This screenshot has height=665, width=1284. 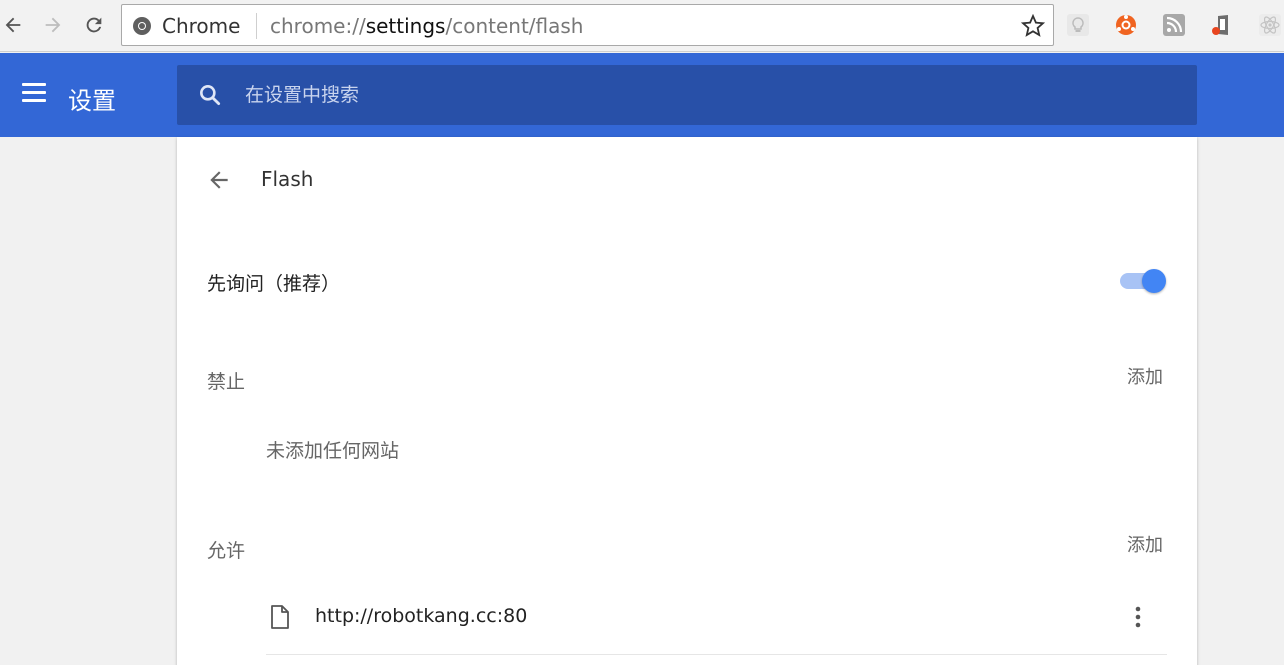 I want to click on react-icon, so click(x=1270, y=25).